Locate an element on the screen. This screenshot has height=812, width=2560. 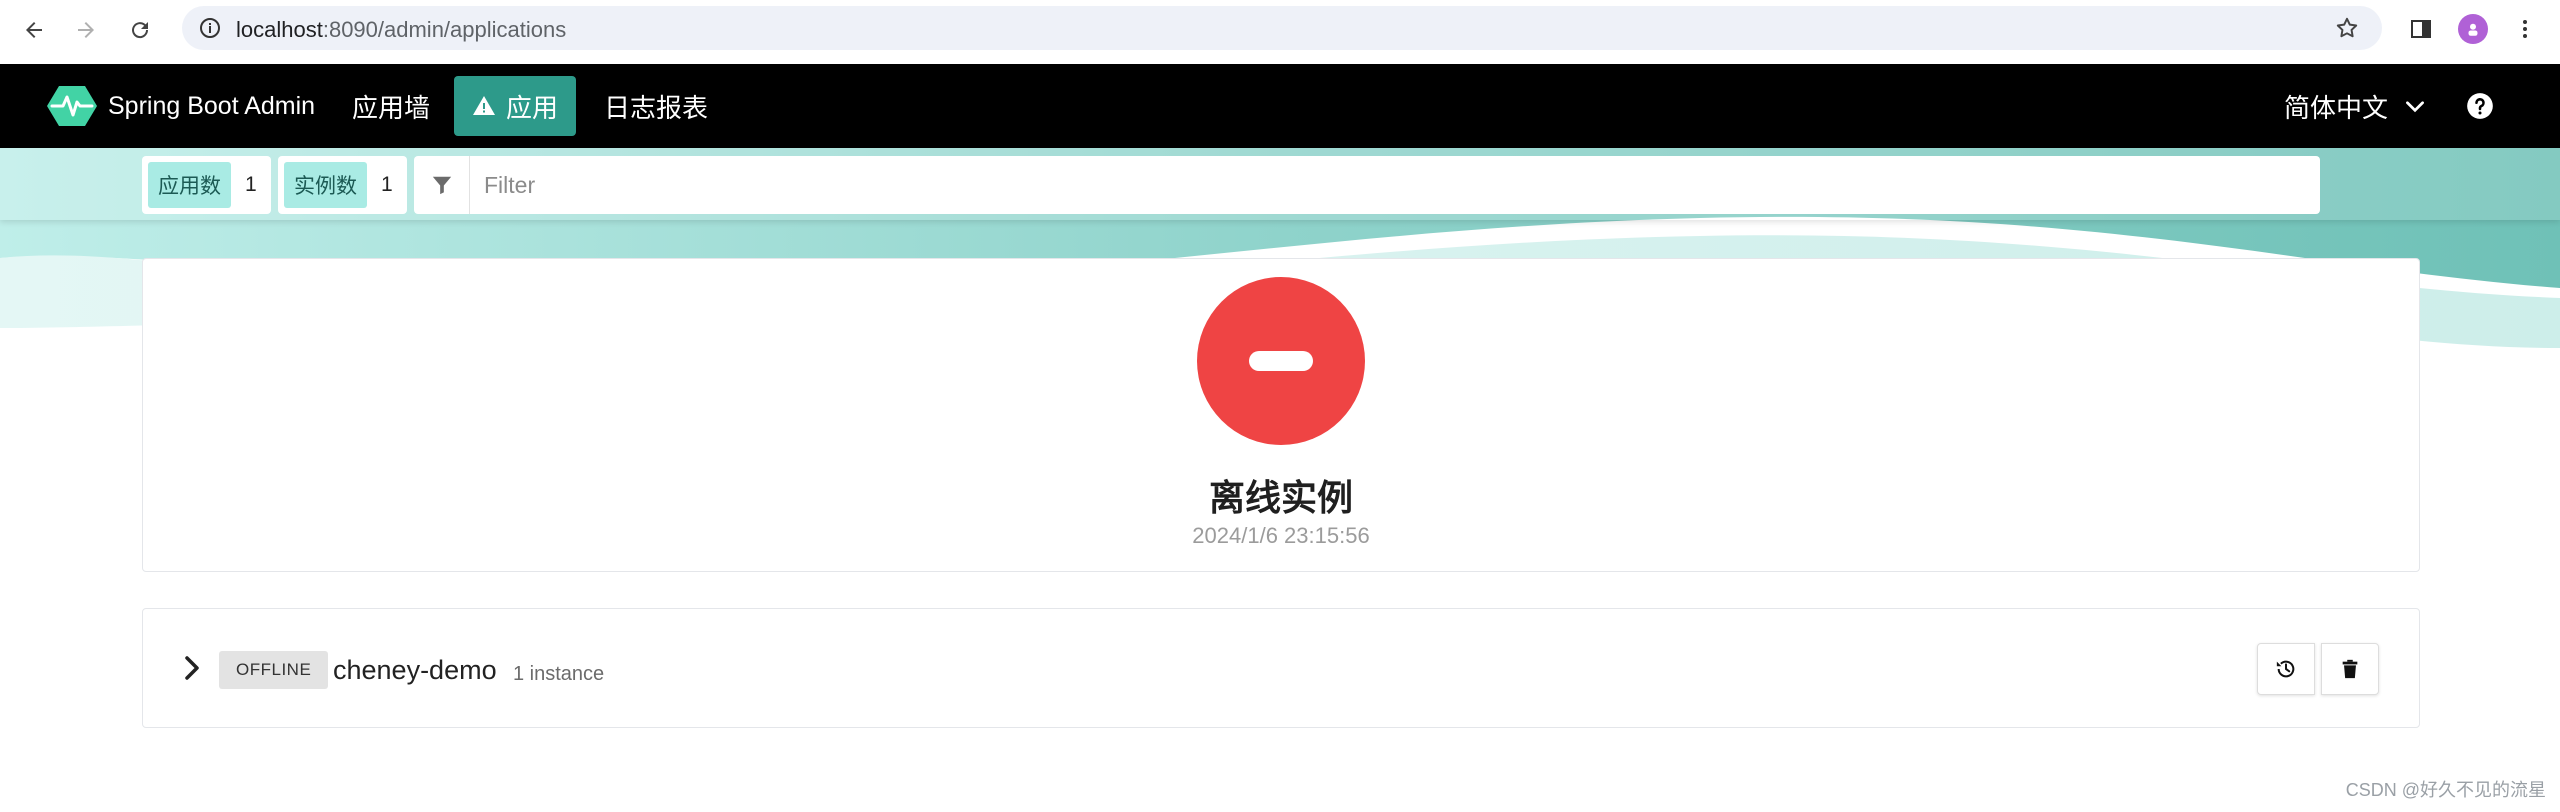
nav-item-journal: 日志报表 is located at coordinates (656, 106).